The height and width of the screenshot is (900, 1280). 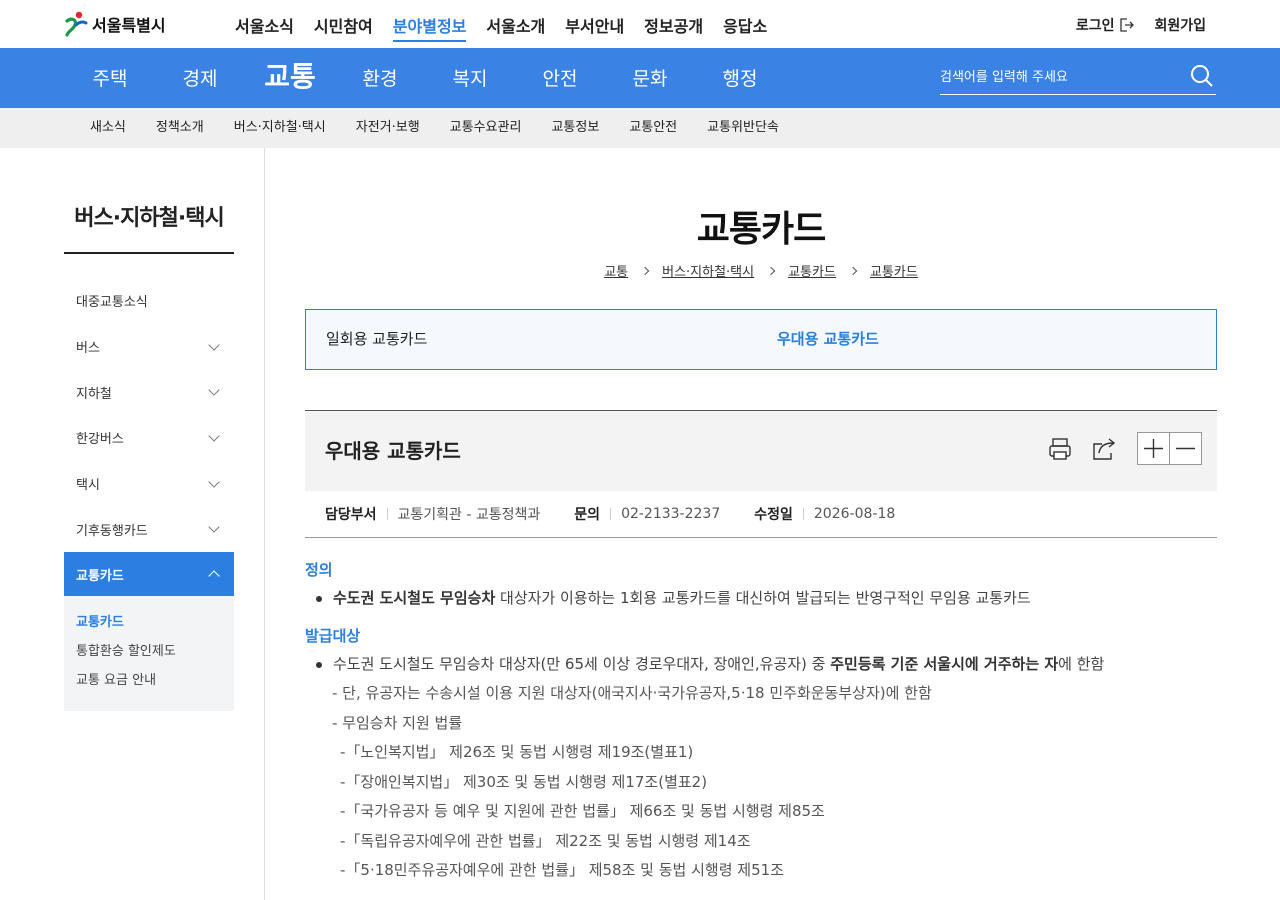 What do you see at coordinates (1127, 25) in the screenshot?
I see `login-icon` at bounding box center [1127, 25].